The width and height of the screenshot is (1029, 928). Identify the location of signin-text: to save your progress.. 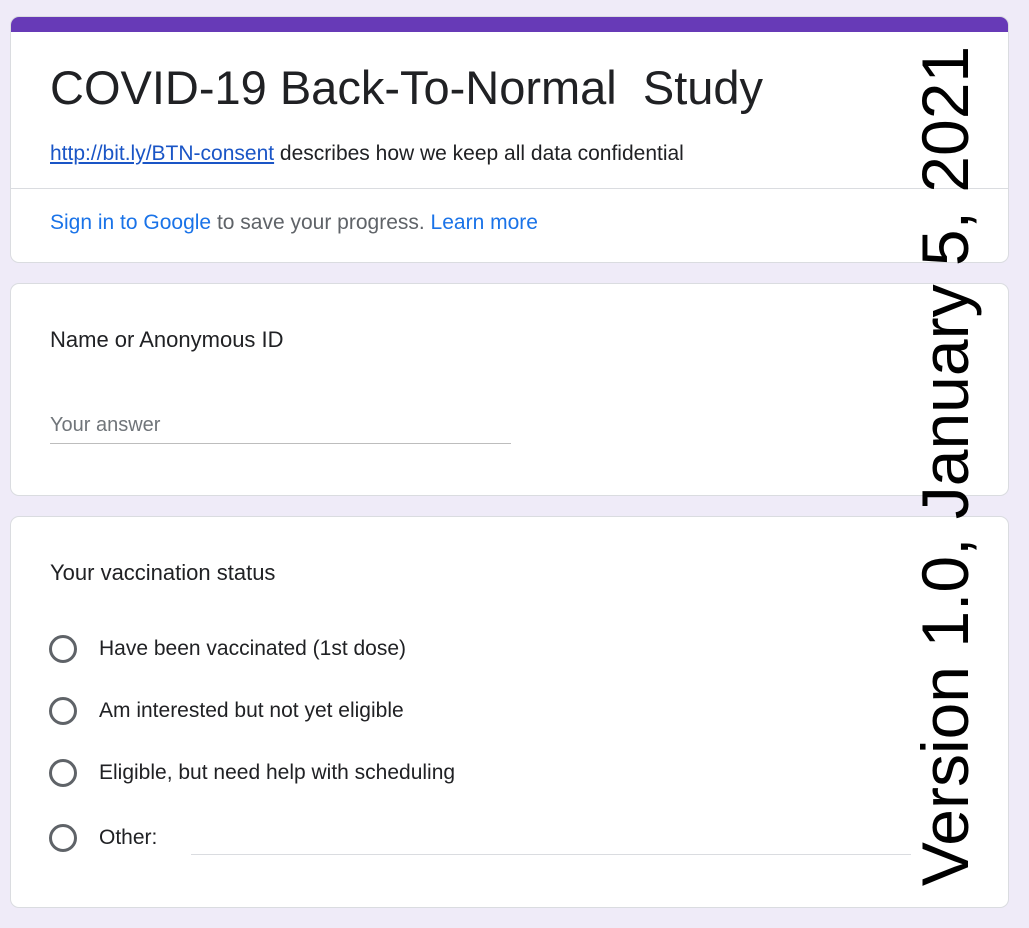
(321, 222).